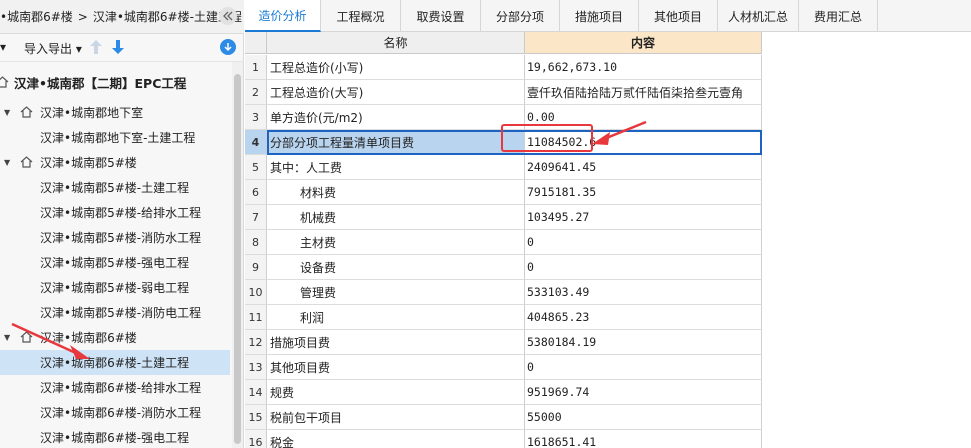  Describe the element at coordinates (643, 439) in the screenshot. I see `row-value: 1618651.41` at that location.